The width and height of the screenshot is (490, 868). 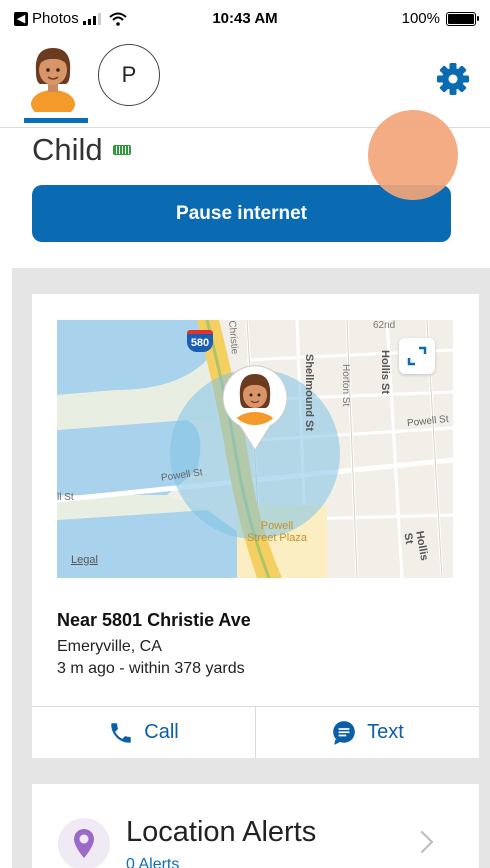 What do you see at coordinates (53, 77) in the screenshot?
I see `girl-avatar-icon` at bounding box center [53, 77].